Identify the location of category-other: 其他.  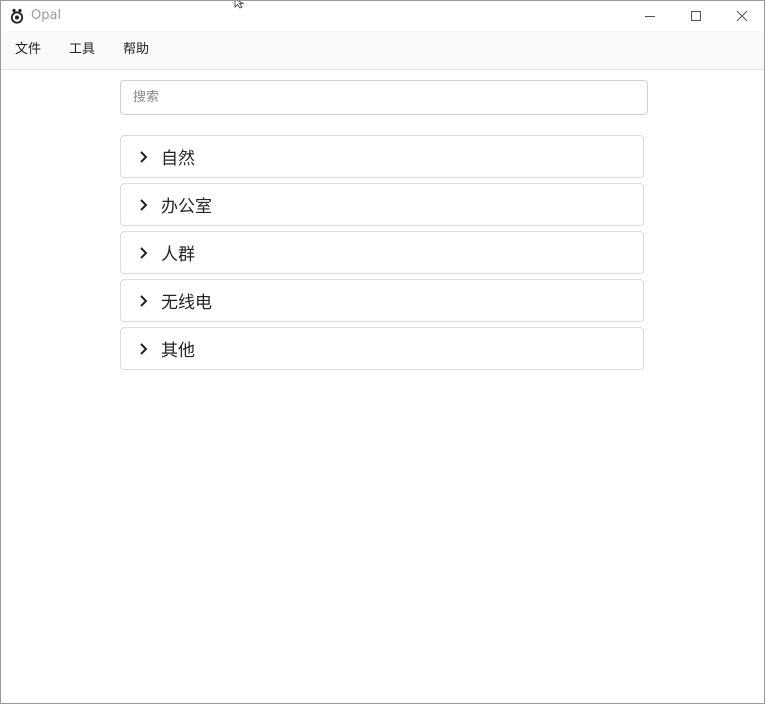
(382, 348).